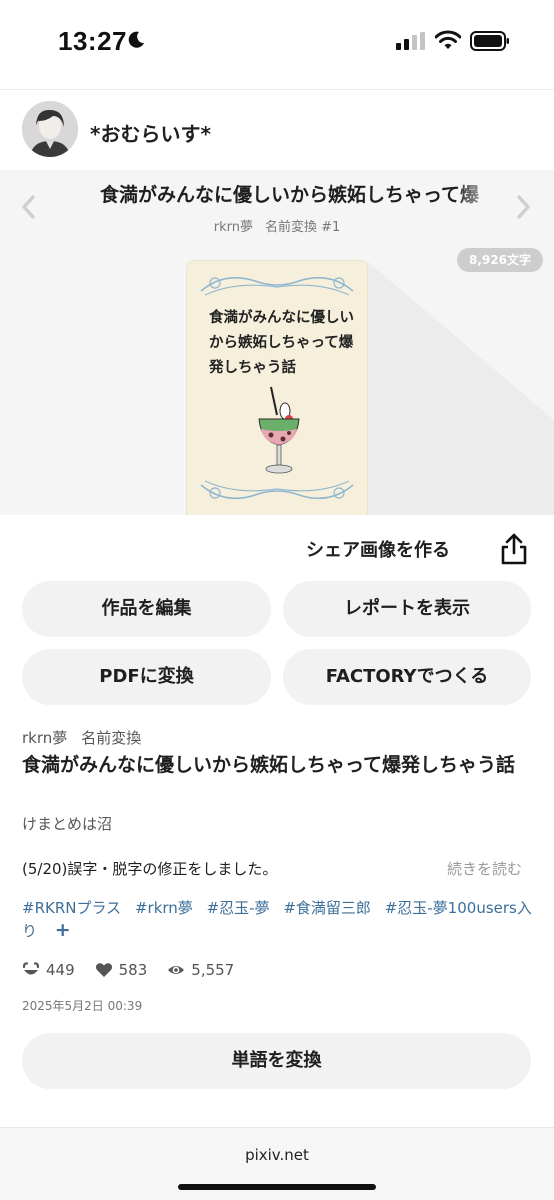  What do you see at coordinates (133, 970) in the screenshot?
I see `bookmark-count: 583` at bounding box center [133, 970].